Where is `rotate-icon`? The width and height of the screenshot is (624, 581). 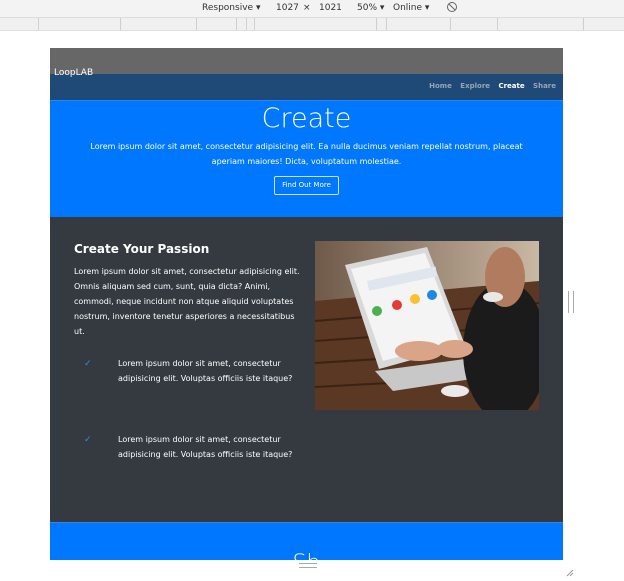
rotate-icon is located at coordinates (452, 8).